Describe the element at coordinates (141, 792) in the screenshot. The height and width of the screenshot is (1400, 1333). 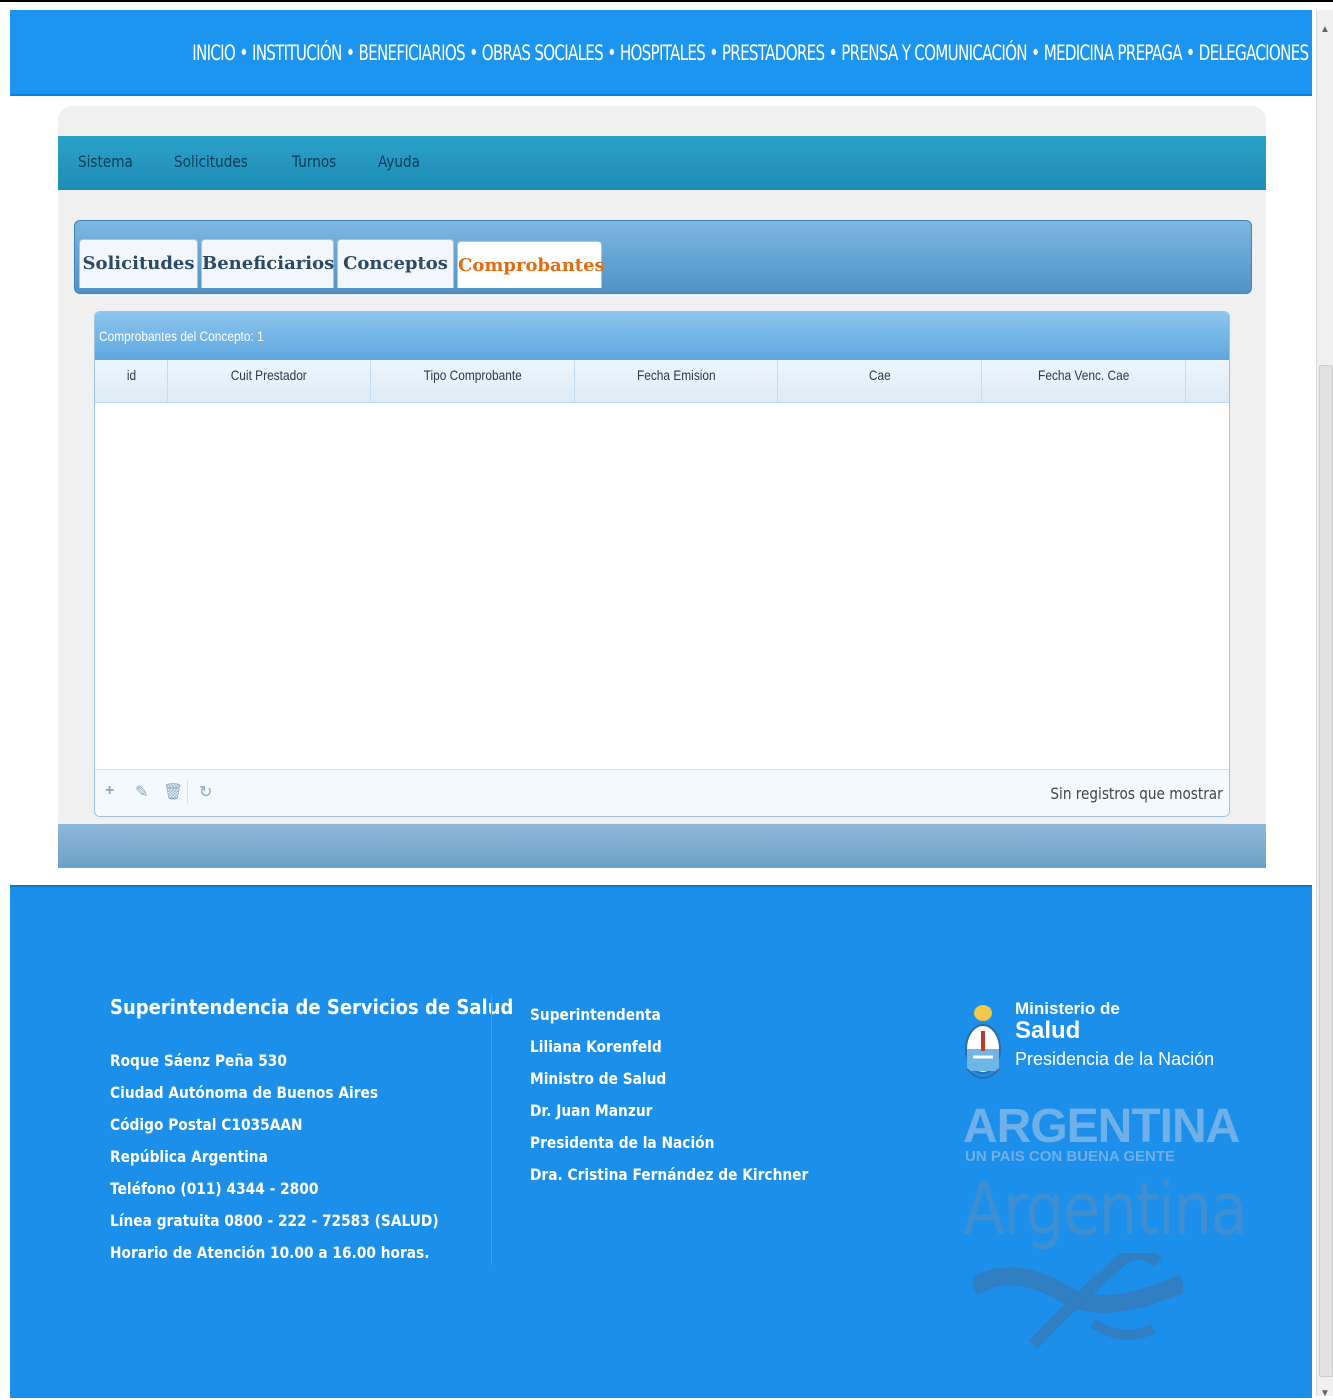
I see `edit-icon: ✎` at that location.